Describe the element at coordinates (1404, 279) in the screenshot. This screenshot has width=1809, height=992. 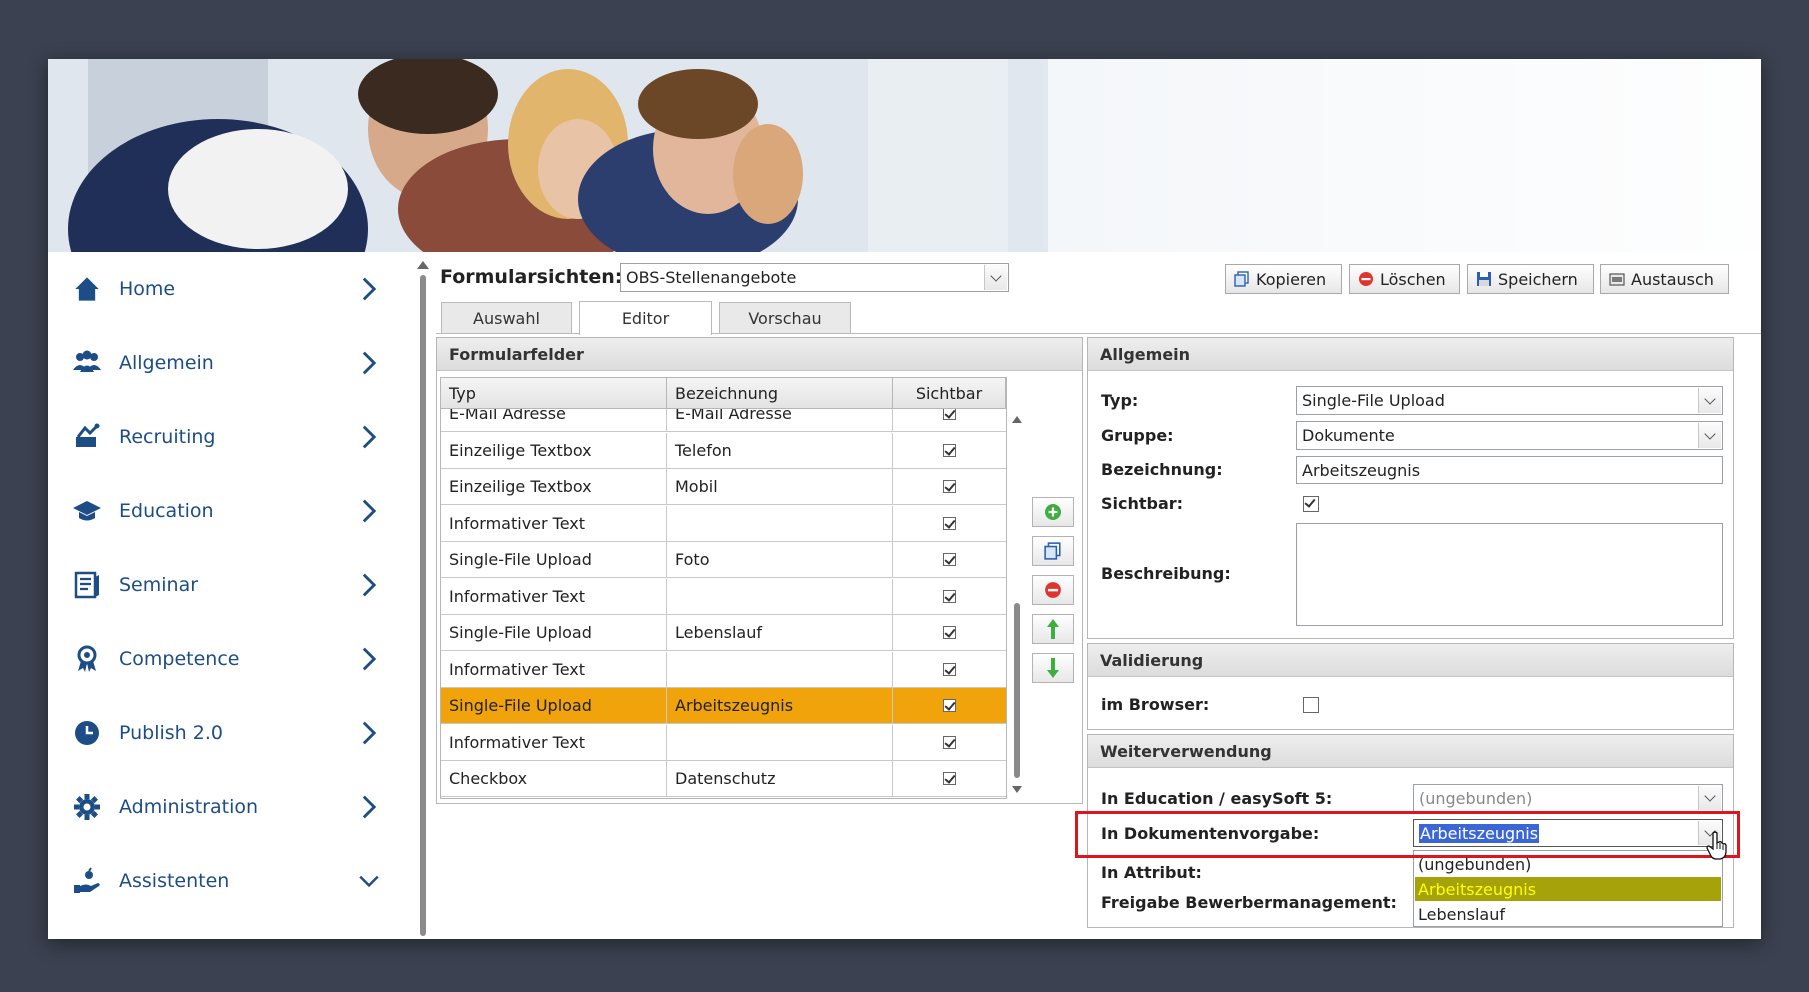
I see `delete-button: Löschen` at that location.